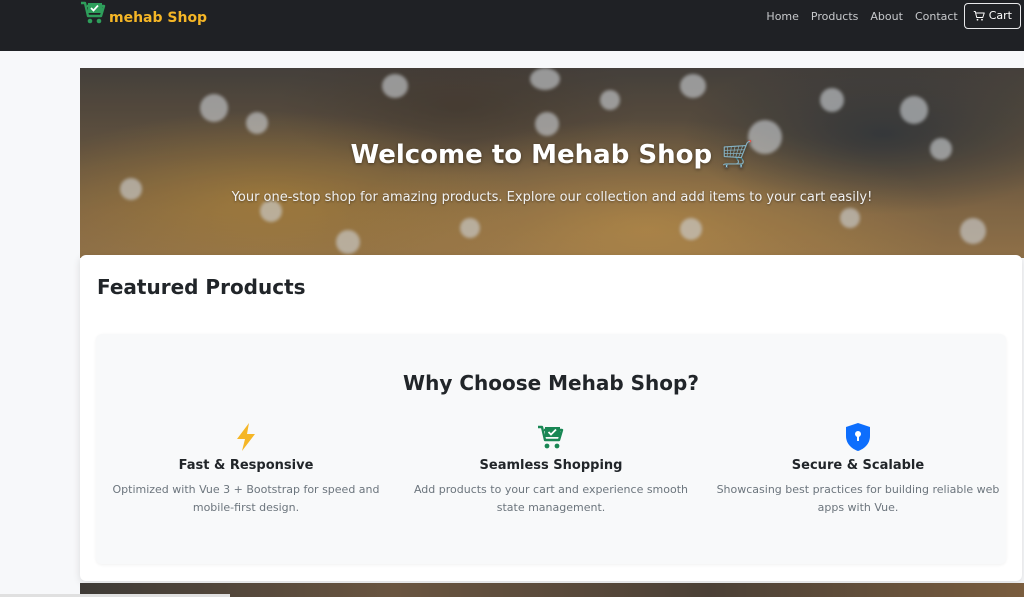  What do you see at coordinates (158, 18) in the screenshot?
I see `brand-name: mehab Shop` at bounding box center [158, 18].